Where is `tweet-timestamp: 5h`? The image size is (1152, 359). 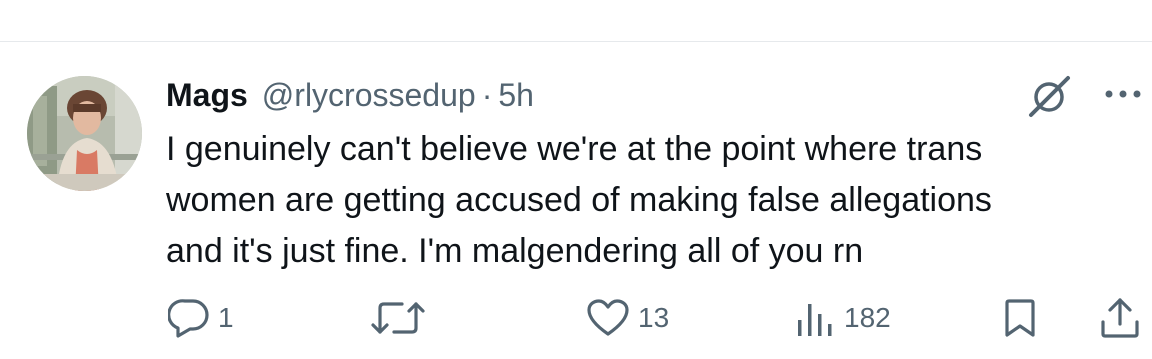
tweet-timestamp: 5h is located at coordinates (516, 95).